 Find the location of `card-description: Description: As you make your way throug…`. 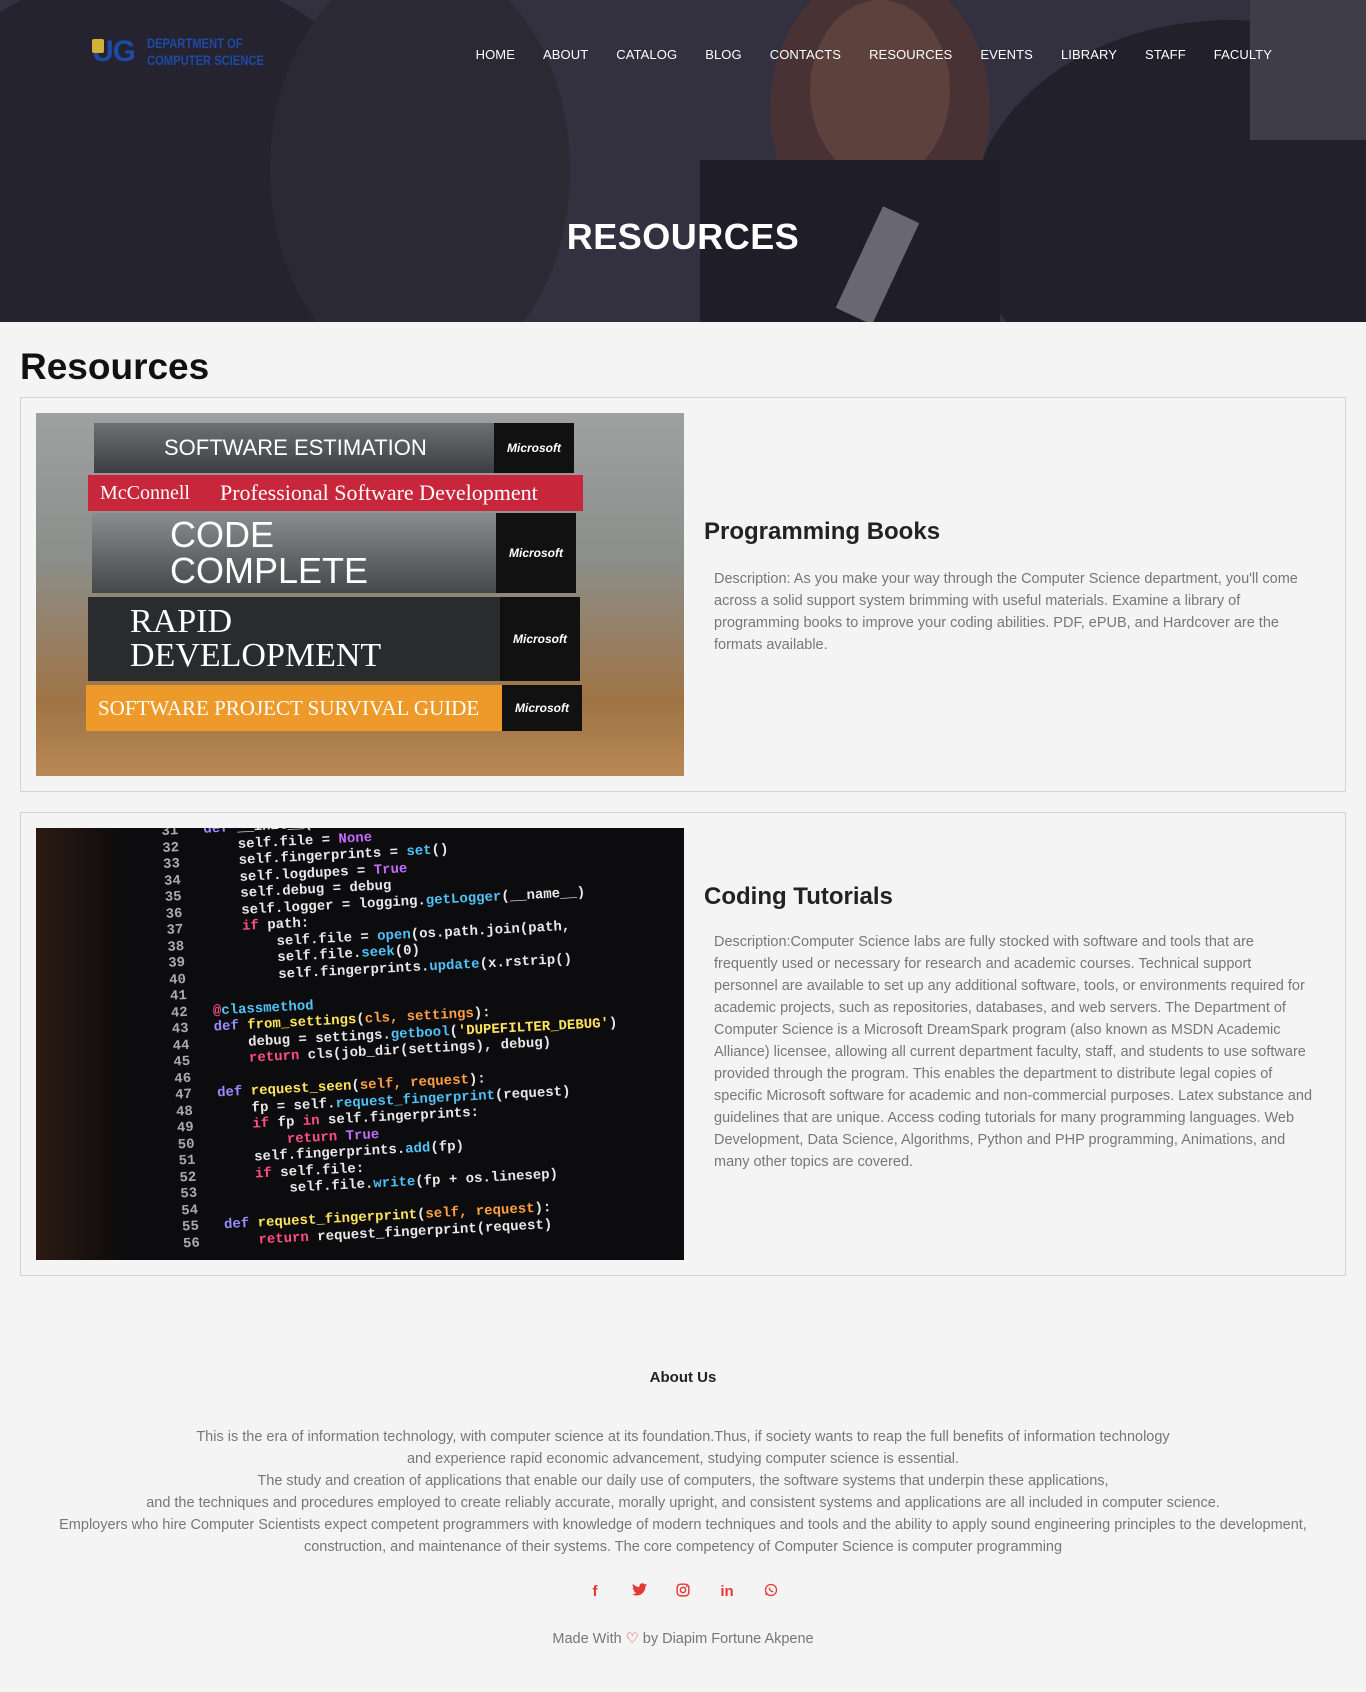

card-description: Description: As you make your way throug… is located at coordinates (1006, 612).